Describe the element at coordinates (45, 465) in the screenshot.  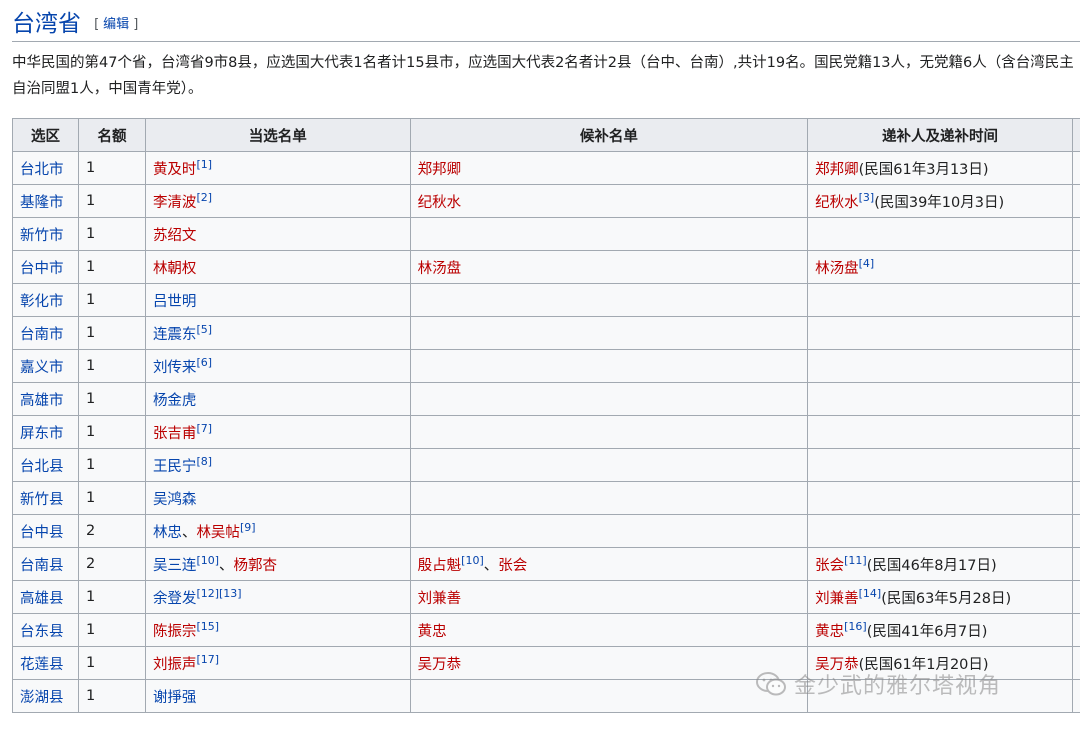
I see `district-link: 台北县` at that location.